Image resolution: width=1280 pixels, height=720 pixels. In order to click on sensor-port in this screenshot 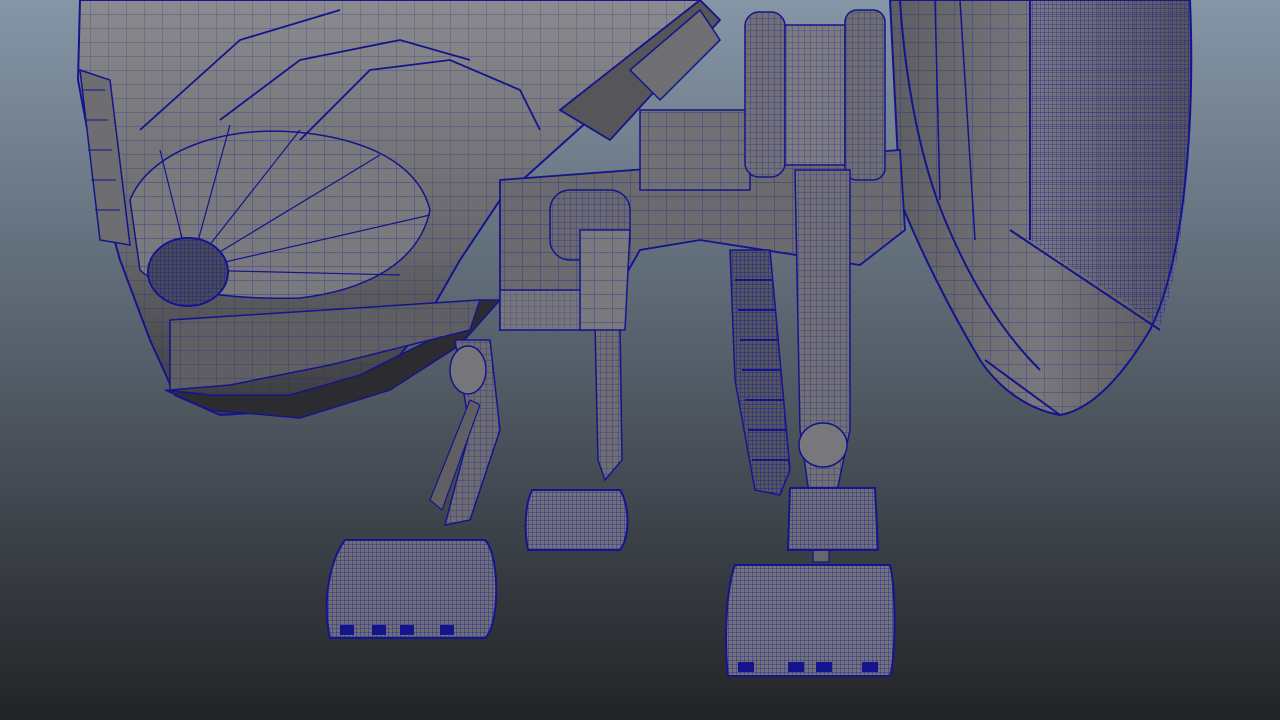, I will do `click(188, 272)`.